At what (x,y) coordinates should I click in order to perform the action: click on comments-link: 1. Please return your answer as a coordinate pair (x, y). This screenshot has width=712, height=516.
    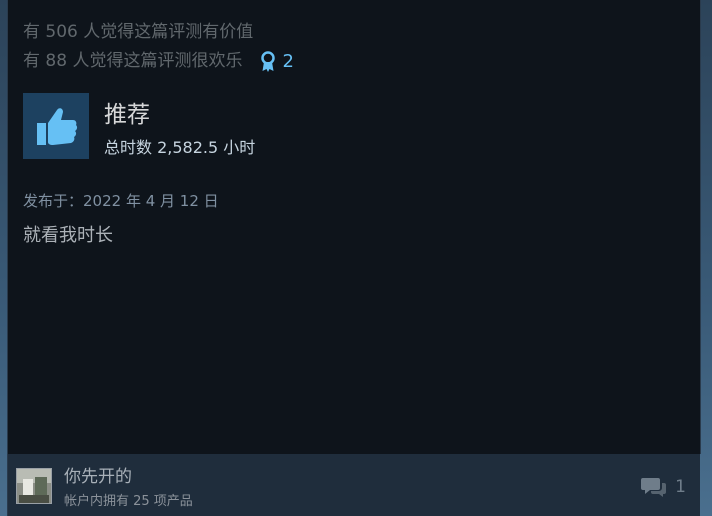
    Looking at the image, I should click on (663, 487).